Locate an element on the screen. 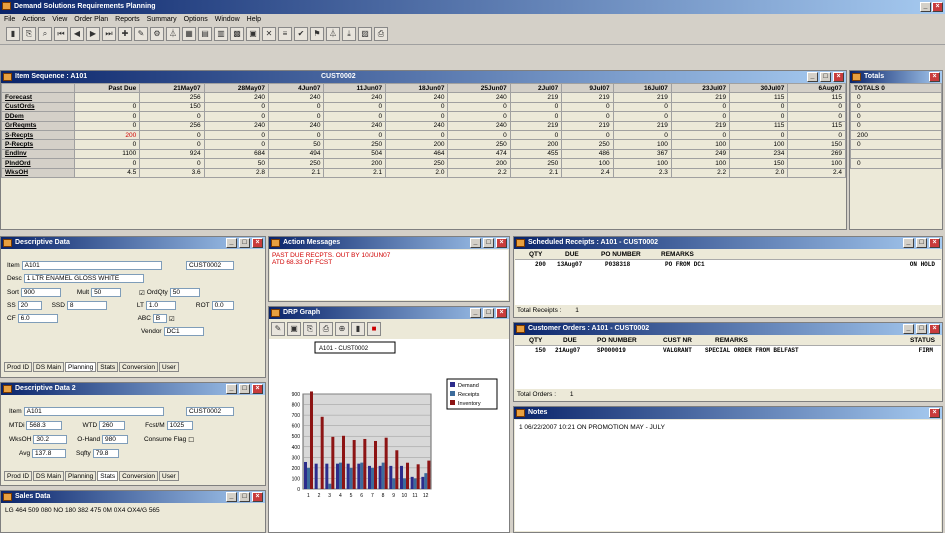 This screenshot has width=945, height=533. ssd-field: 8 is located at coordinates (86, 305).